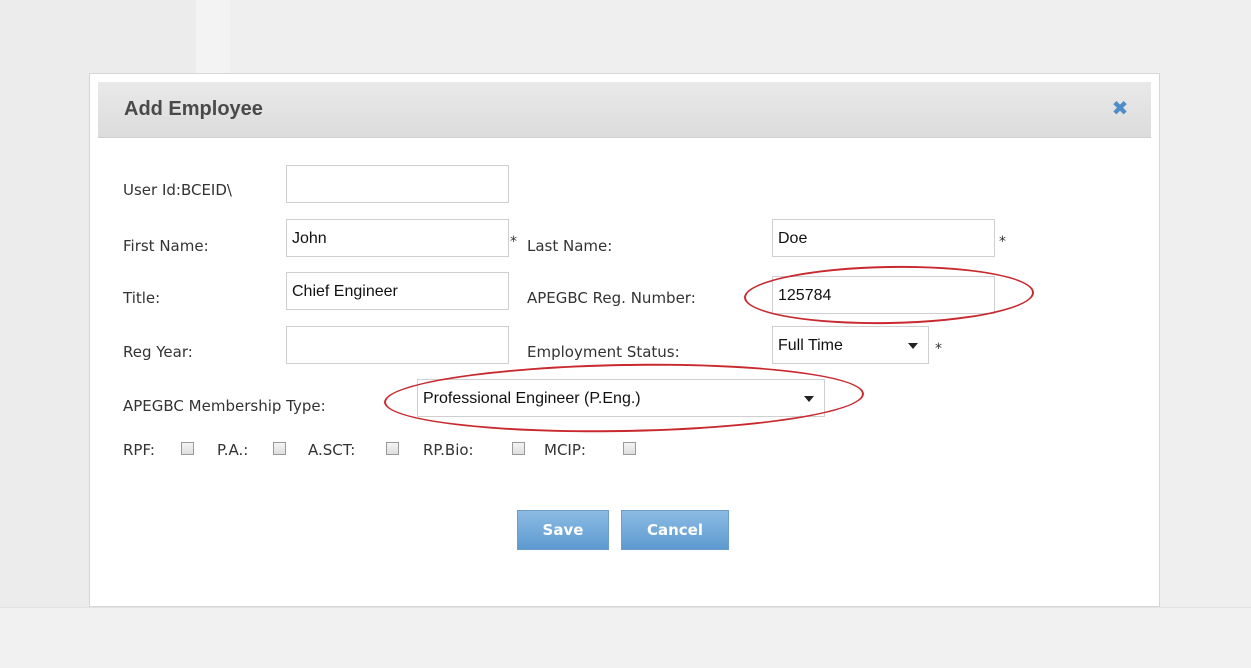  What do you see at coordinates (518, 448) in the screenshot?
I see `checkbox-rpbio` at bounding box center [518, 448].